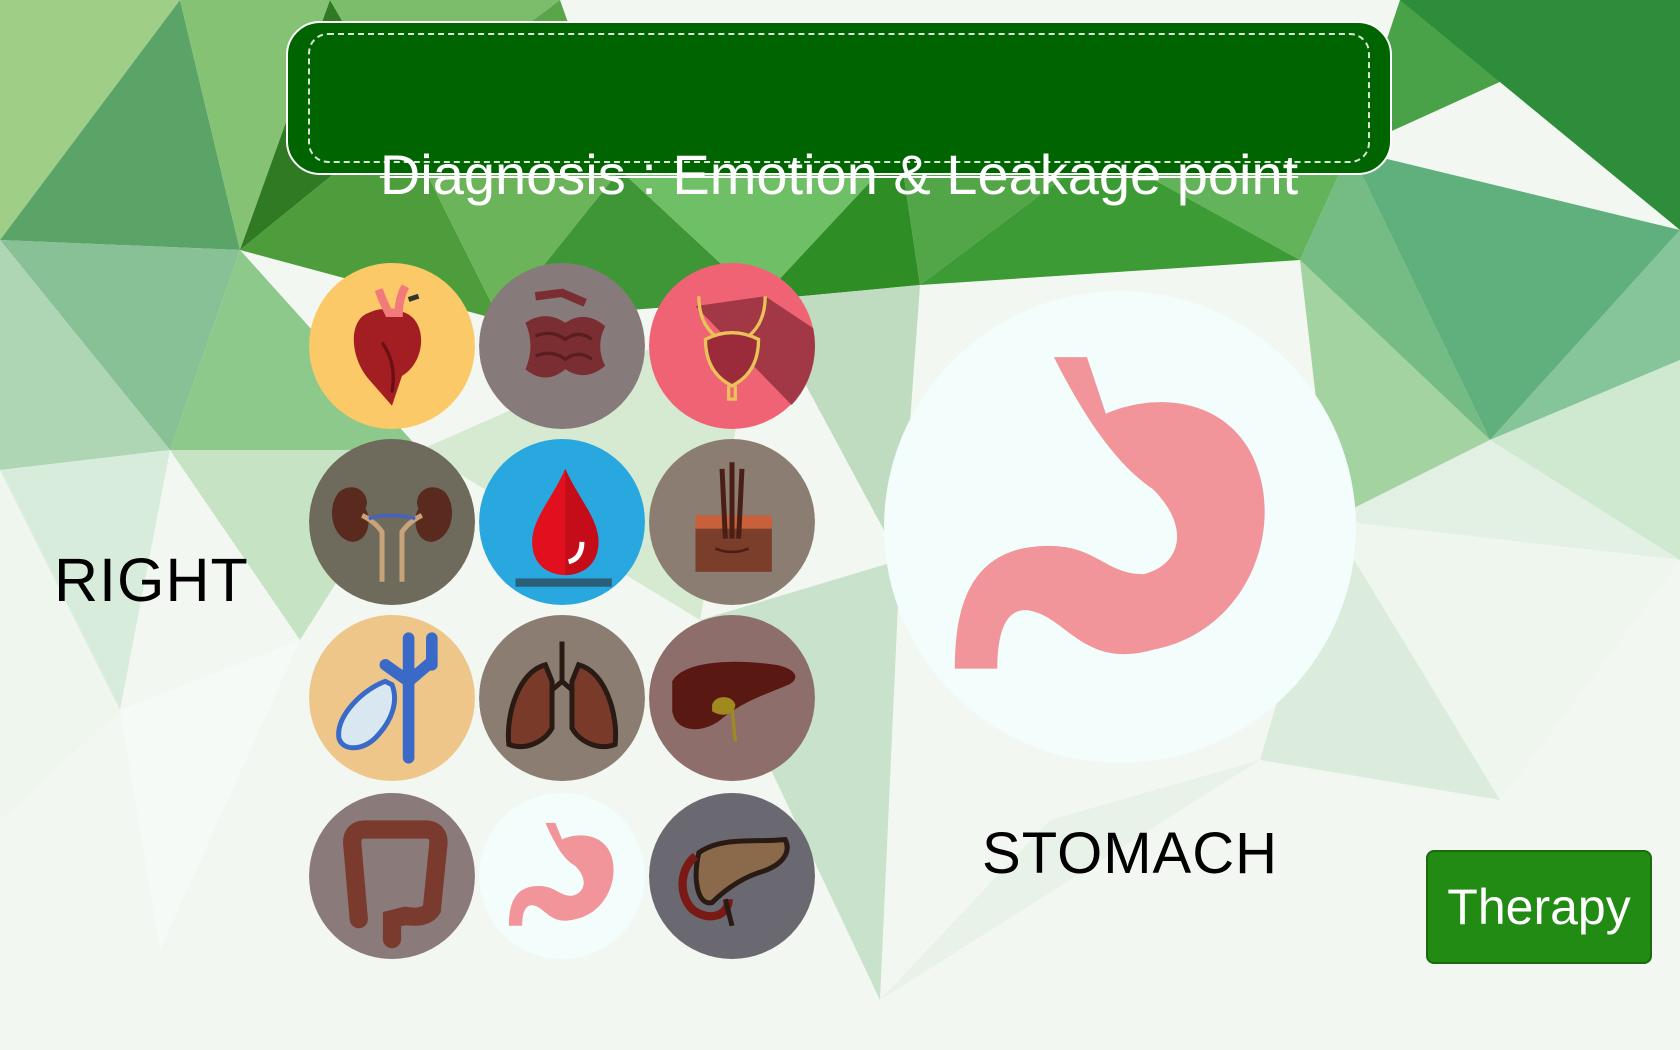 This screenshot has height=1050, width=1680. I want to click on page-title: Diagnosis : Emotion & Leakage point, so click(839, 174).